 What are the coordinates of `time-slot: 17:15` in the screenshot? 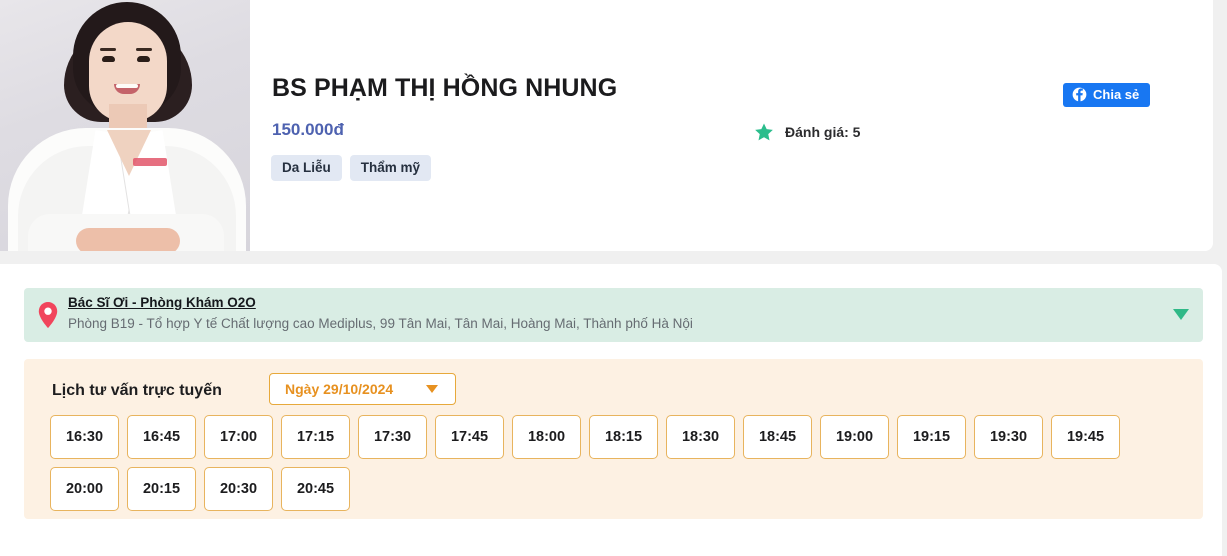 It's located at (315, 437).